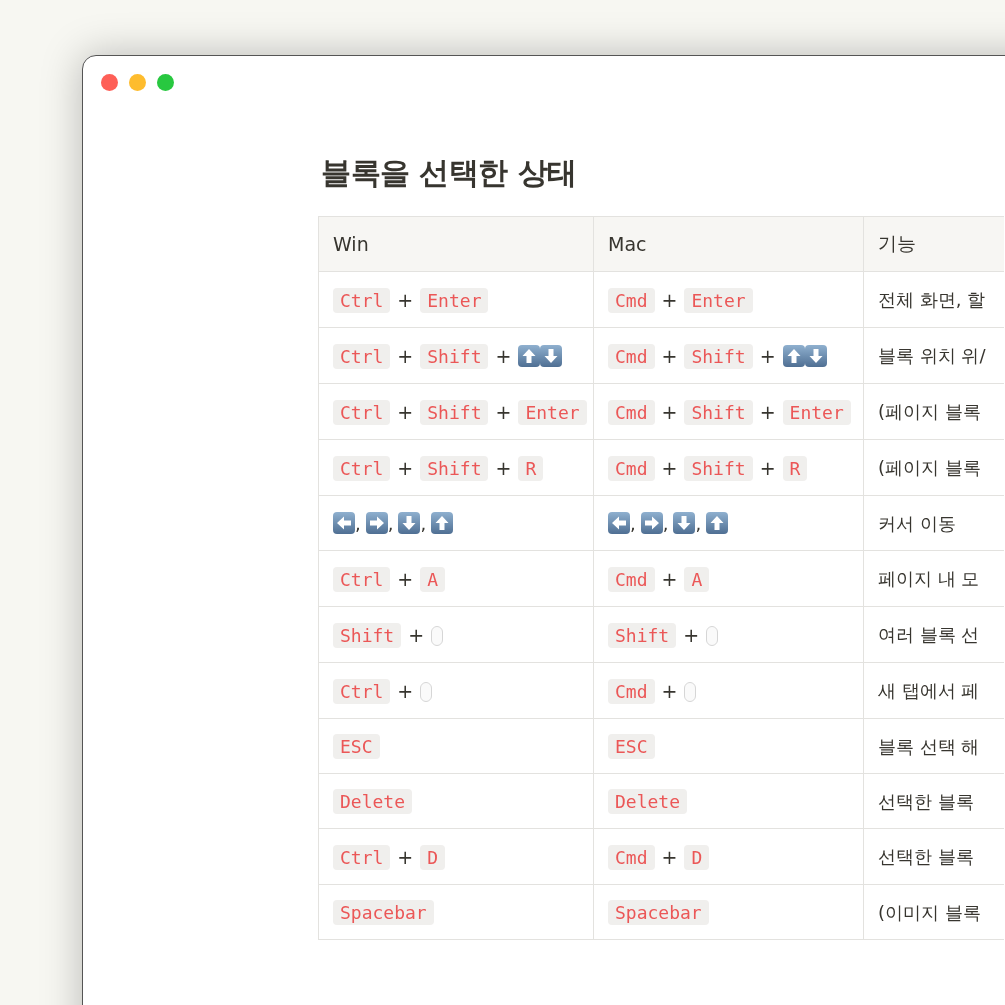 This screenshot has width=1005, height=1005. I want to click on column-header: 기능, so click(933, 244).